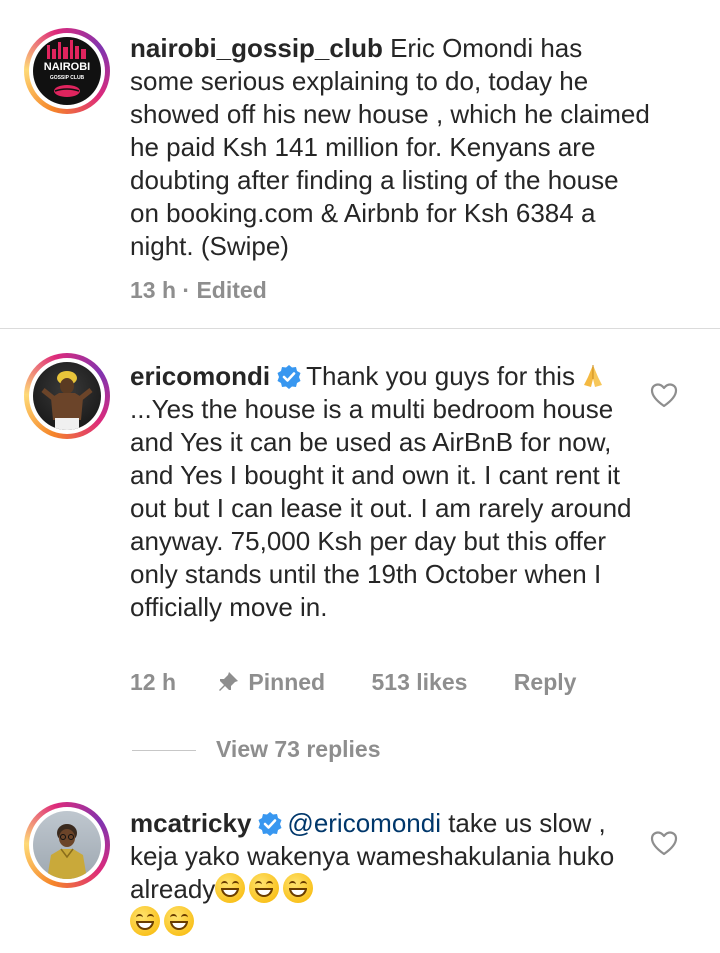 This screenshot has width=720, height=953. What do you see at coordinates (298, 749) in the screenshot?
I see `view-replies-label: View 73 replies` at bounding box center [298, 749].